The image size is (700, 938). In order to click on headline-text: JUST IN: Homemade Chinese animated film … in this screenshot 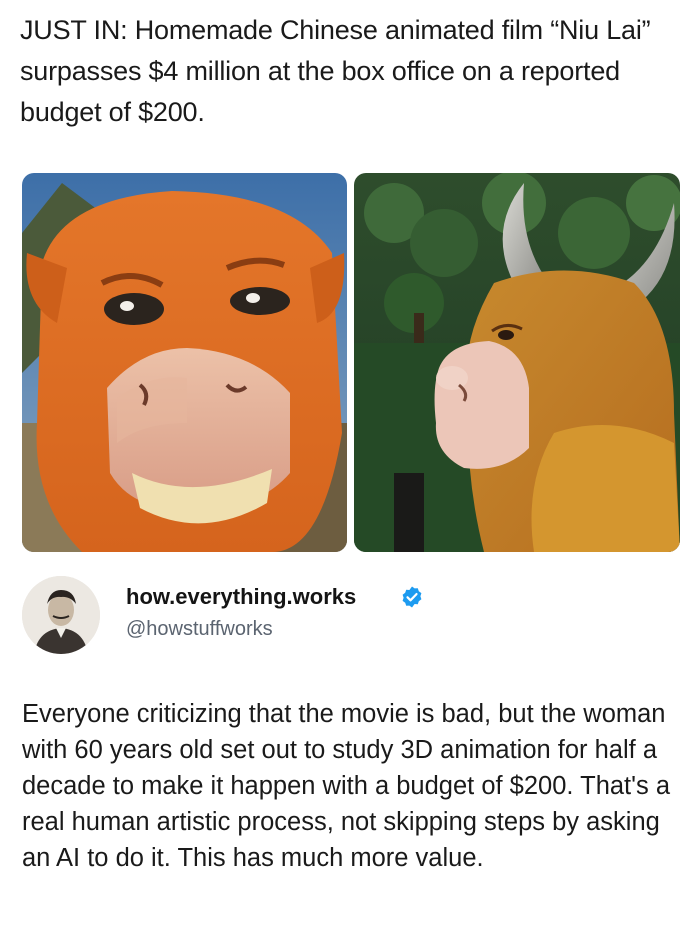, I will do `click(335, 71)`.